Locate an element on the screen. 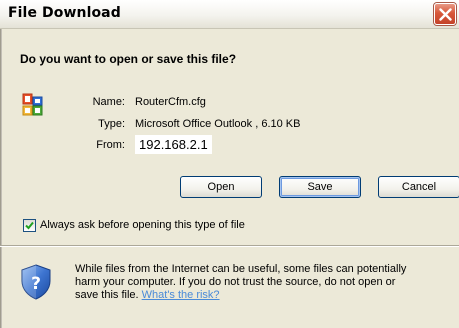  checkmark-icon is located at coordinates (29, 225).